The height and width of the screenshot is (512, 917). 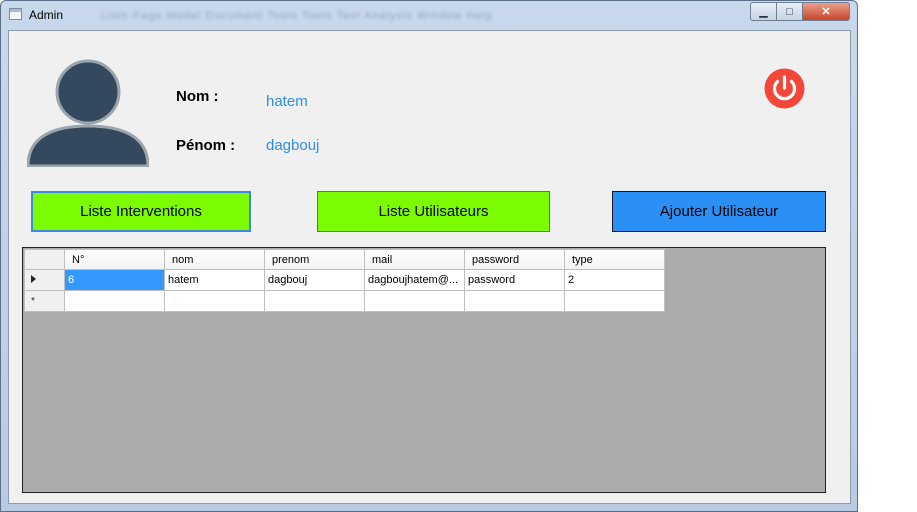 I want to click on column-header-password: password, so click(x=514, y=259).